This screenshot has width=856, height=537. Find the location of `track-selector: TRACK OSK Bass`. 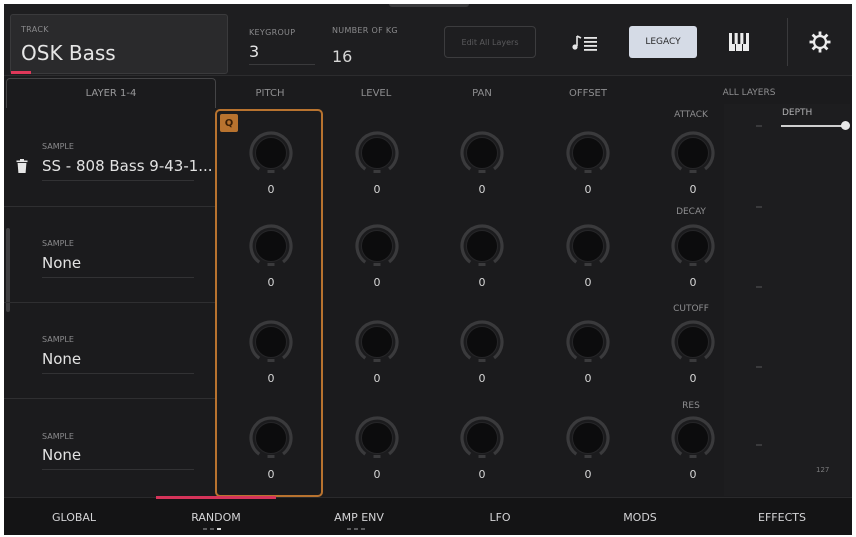

track-selector: TRACK OSK Bass is located at coordinates (119, 44).